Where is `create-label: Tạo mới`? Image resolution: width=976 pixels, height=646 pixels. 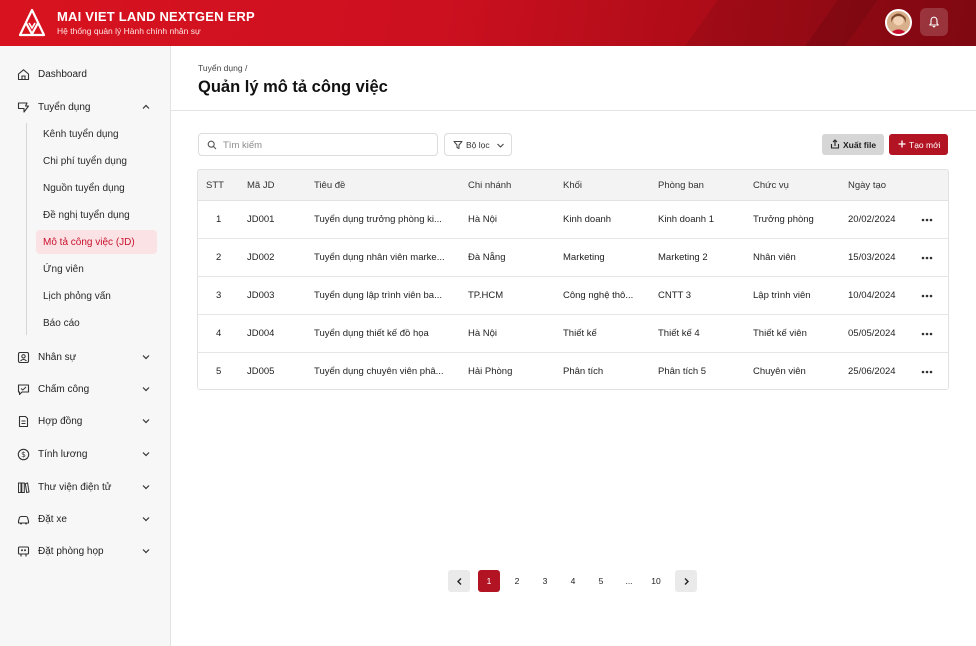
create-label: Tạo mới is located at coordinates (925, 144).